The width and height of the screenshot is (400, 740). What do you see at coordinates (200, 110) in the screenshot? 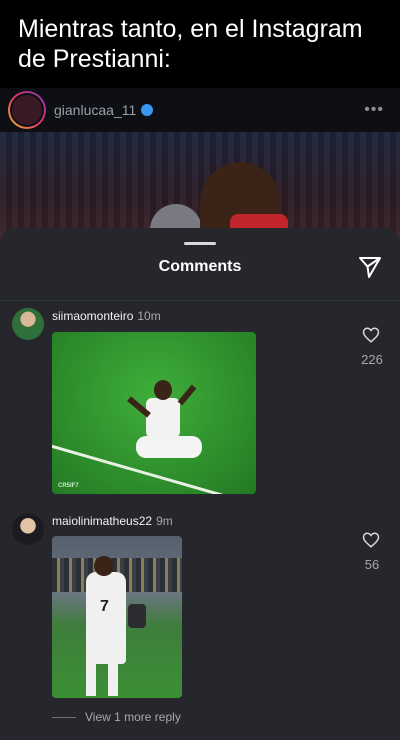
I see `post-header: gianlucaa_11 •••` at bounding box center [200, 110].